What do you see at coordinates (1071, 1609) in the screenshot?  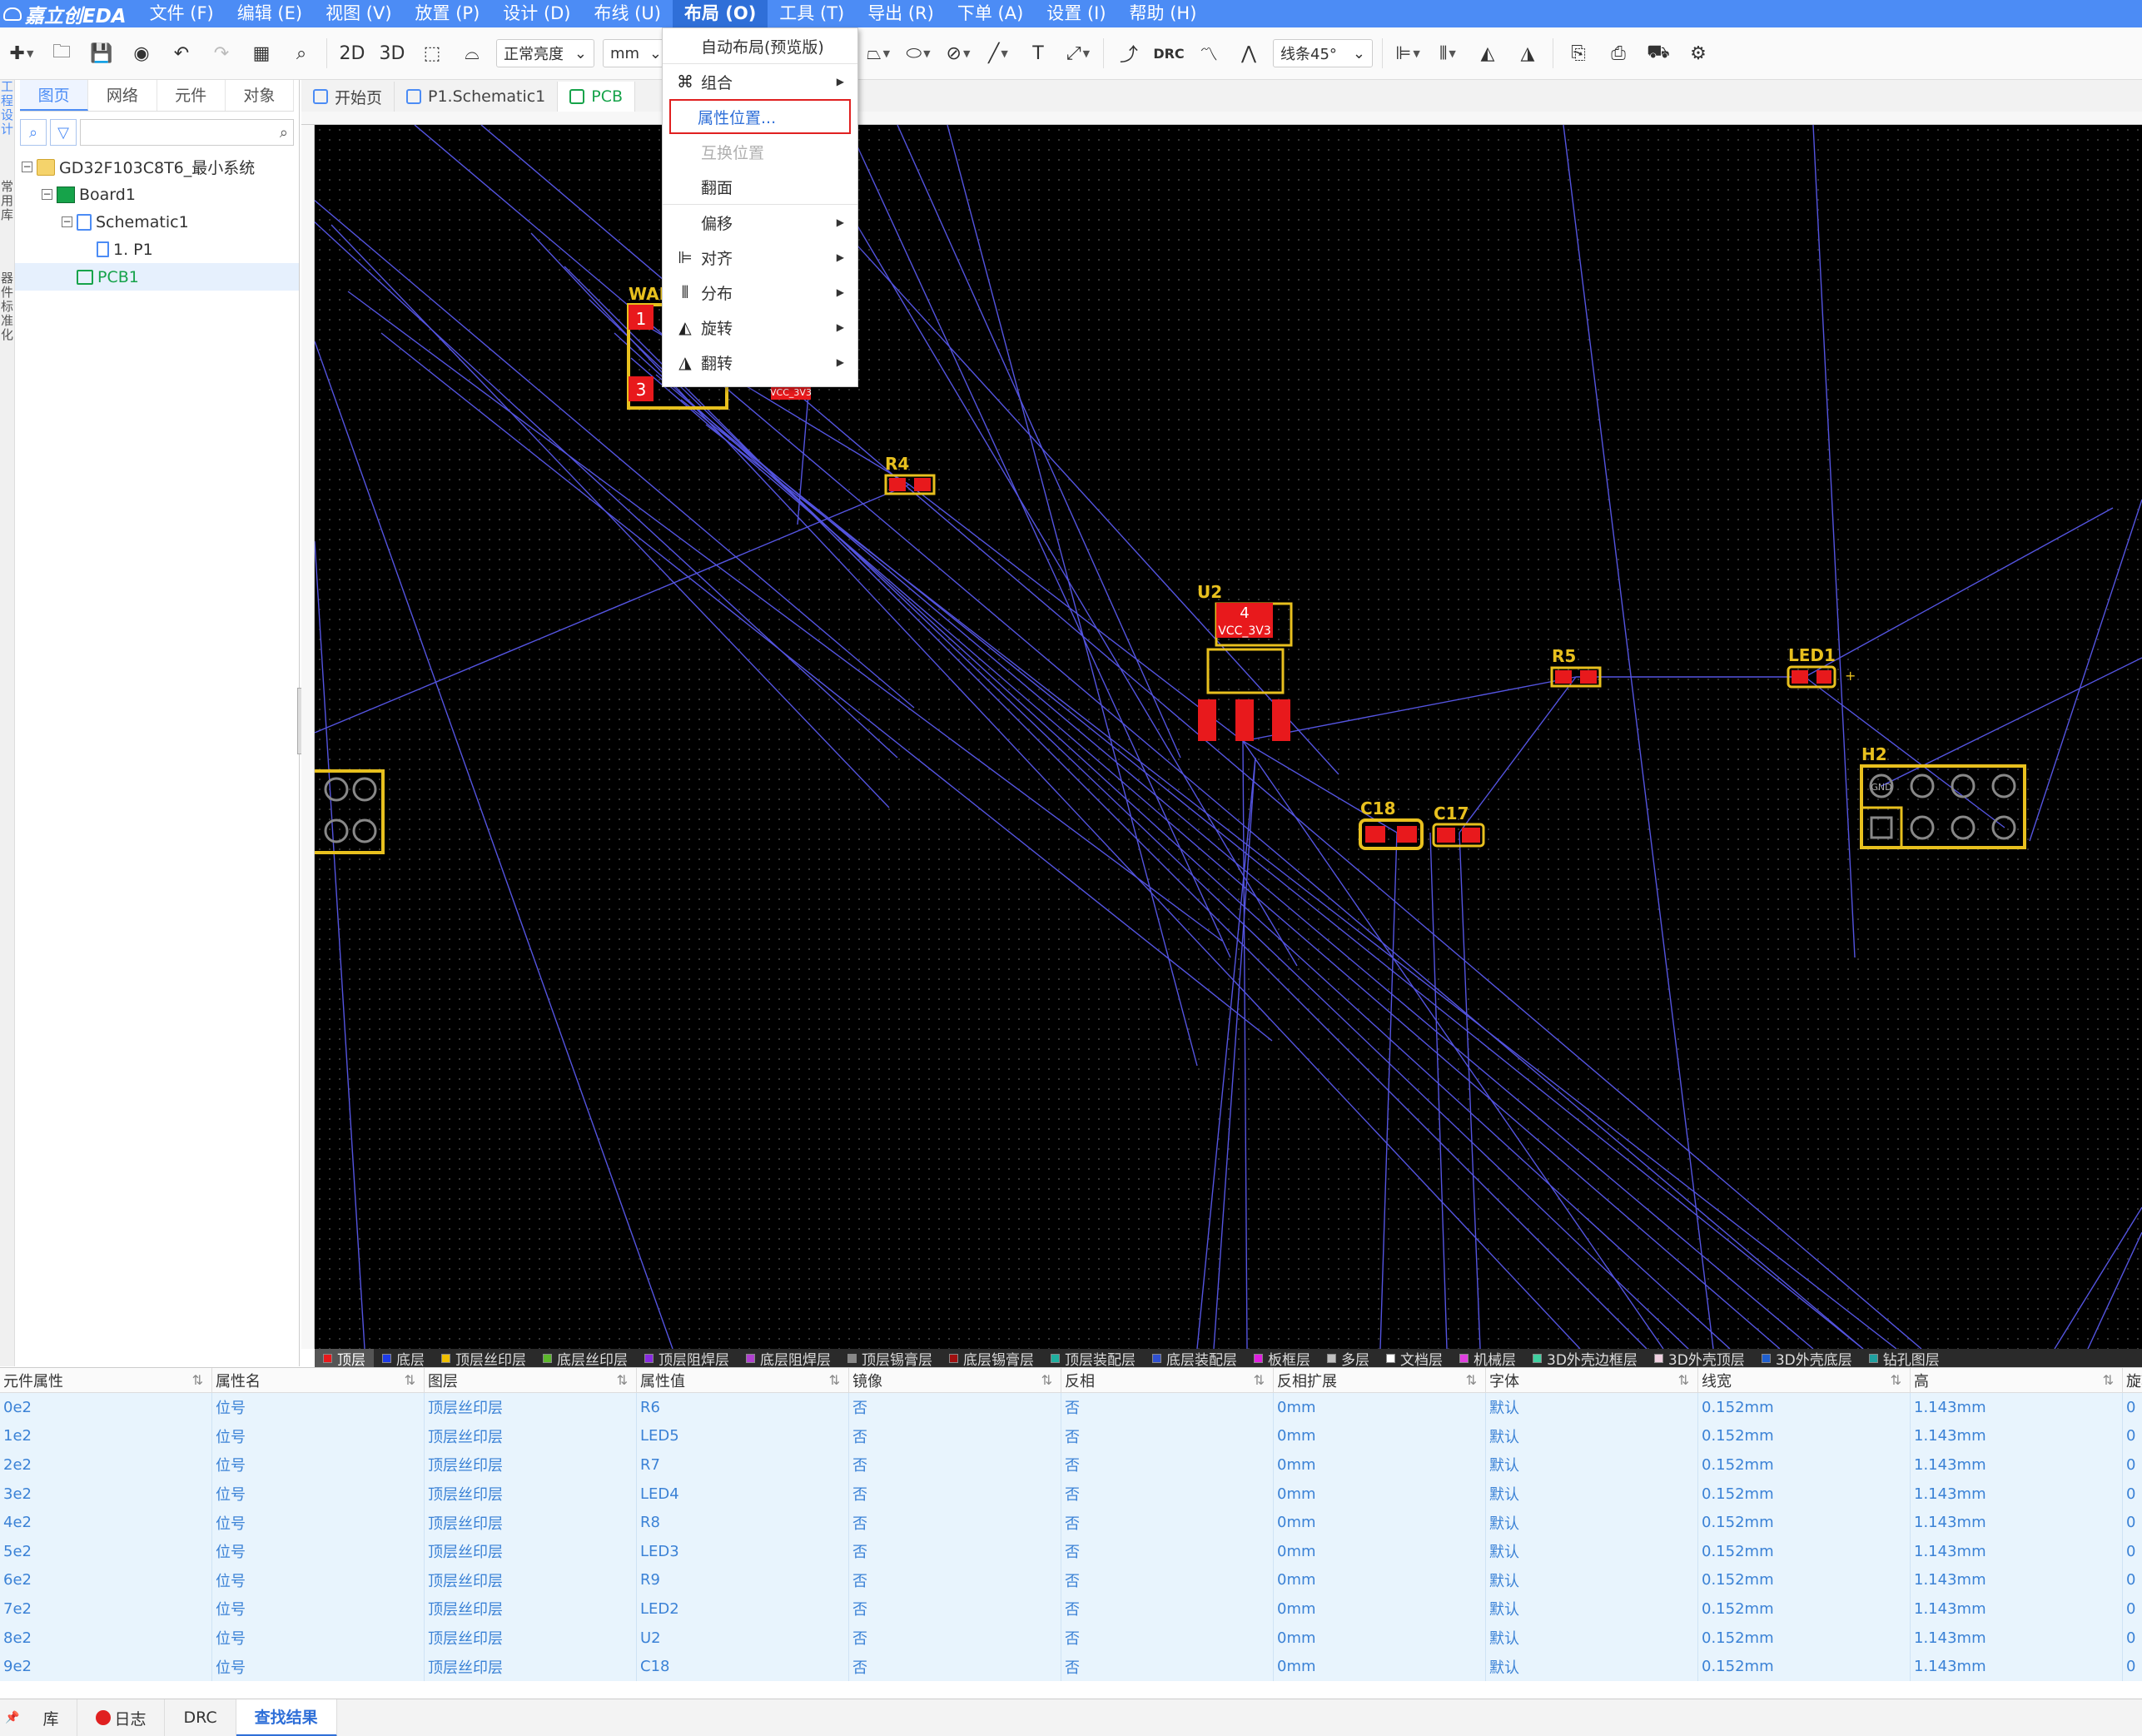 I see `table-row: 7e2 位号 顶层丝印层 LED2 否否 0mm 默认 0.152mm 1.143mm 0` at bounding box center [1071, 1609].